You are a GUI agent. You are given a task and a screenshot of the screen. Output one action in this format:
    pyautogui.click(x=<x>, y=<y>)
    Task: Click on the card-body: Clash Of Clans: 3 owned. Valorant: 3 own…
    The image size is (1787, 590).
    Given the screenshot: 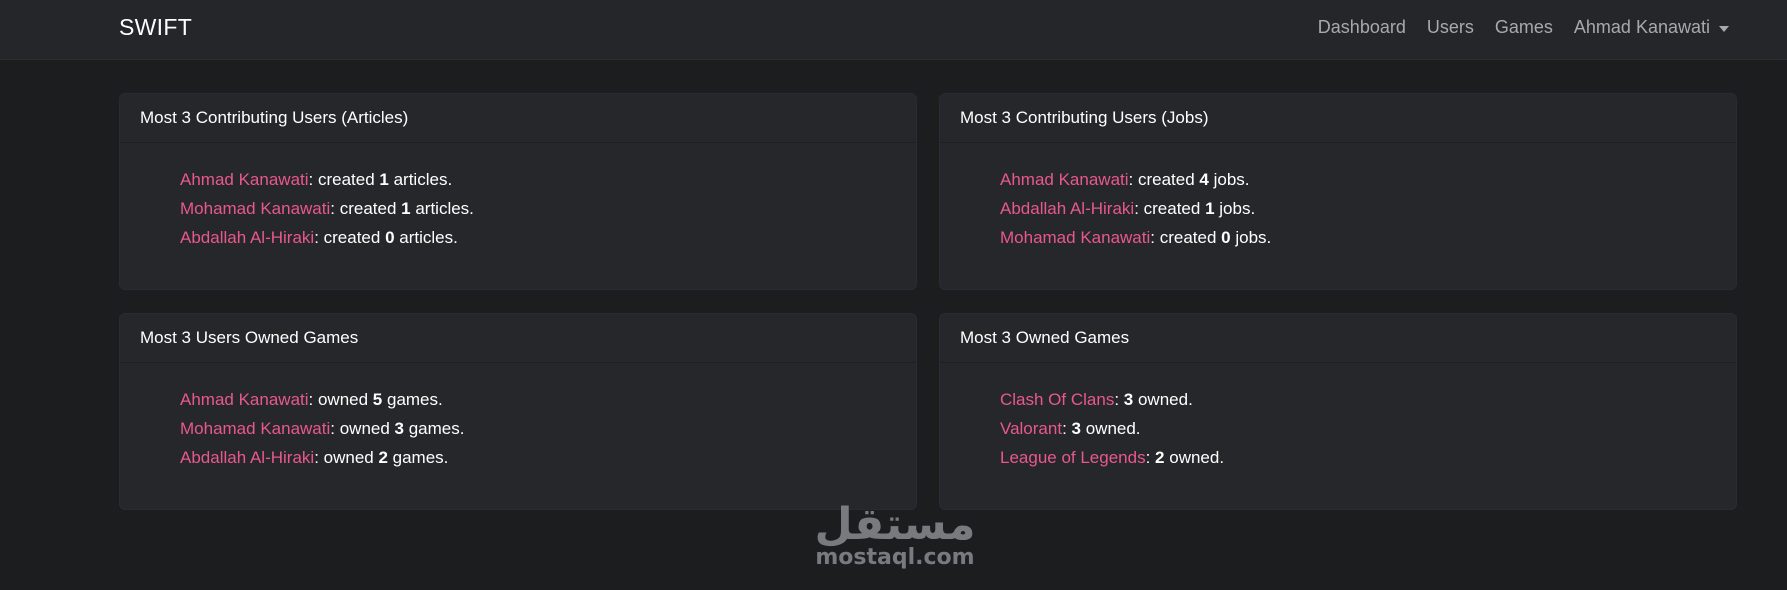 What is the action you would take?
    pyautogui.click(x=1338, y=417)
    